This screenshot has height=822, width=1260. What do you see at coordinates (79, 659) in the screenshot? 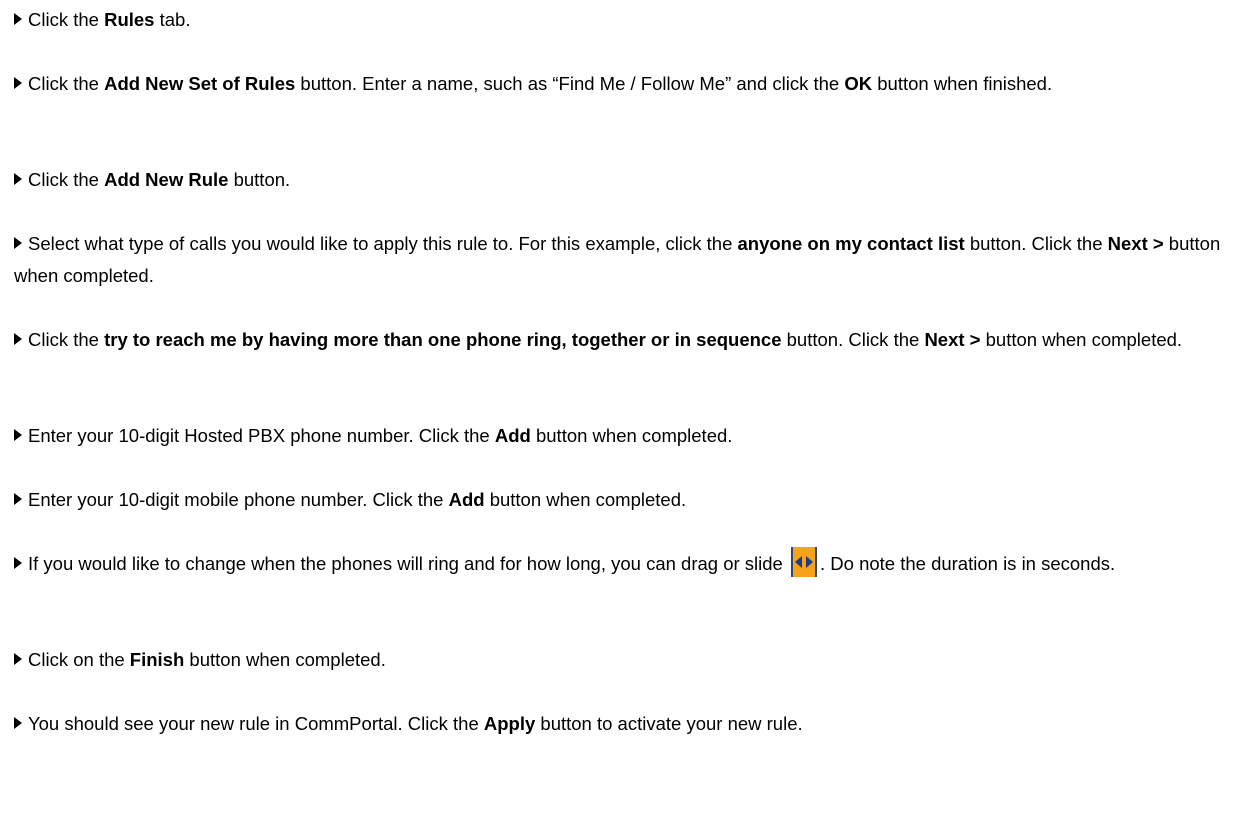
I see `step-9-text-a: Click on the` at bounding box center [79, 659].